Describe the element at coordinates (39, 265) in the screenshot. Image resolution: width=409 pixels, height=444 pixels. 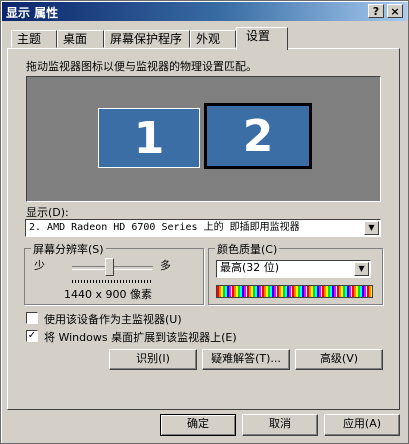
I see `resolution-less-label: 少` at that location.